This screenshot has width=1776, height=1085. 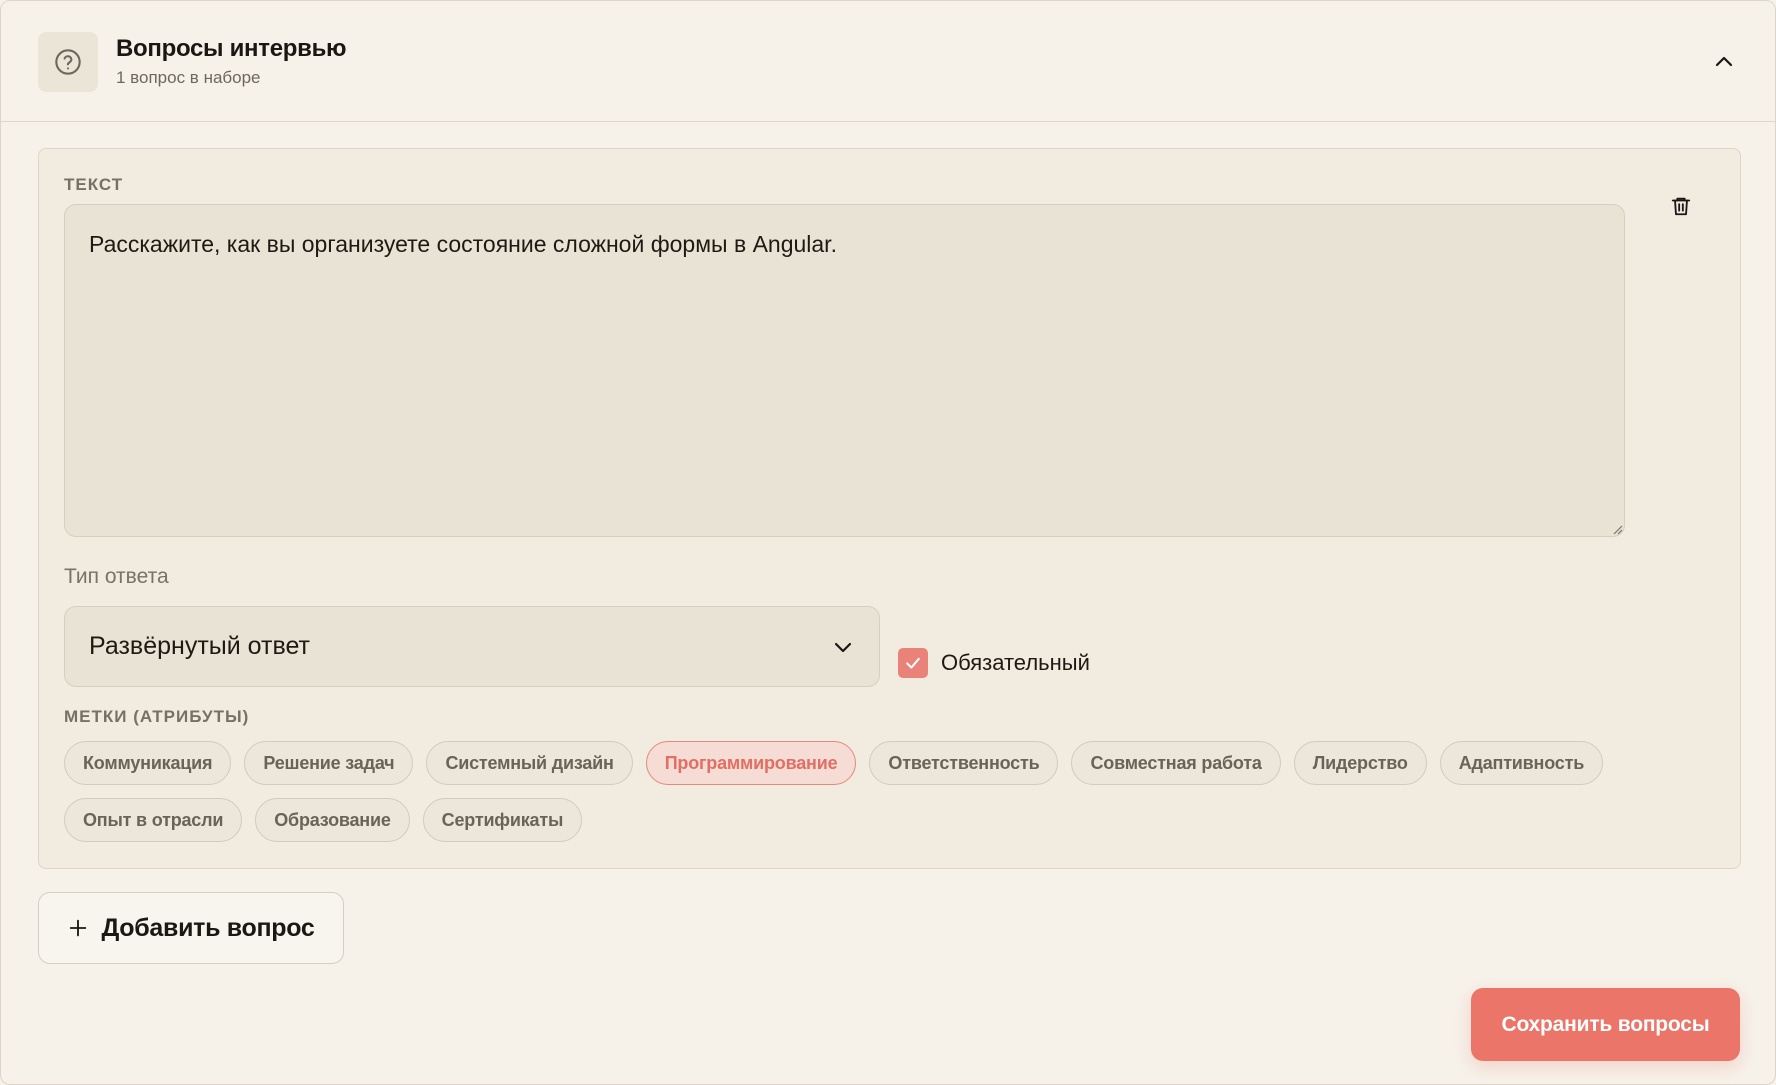 I want to click on text-label: ТЕКСТ, so click(x=94, y=184).